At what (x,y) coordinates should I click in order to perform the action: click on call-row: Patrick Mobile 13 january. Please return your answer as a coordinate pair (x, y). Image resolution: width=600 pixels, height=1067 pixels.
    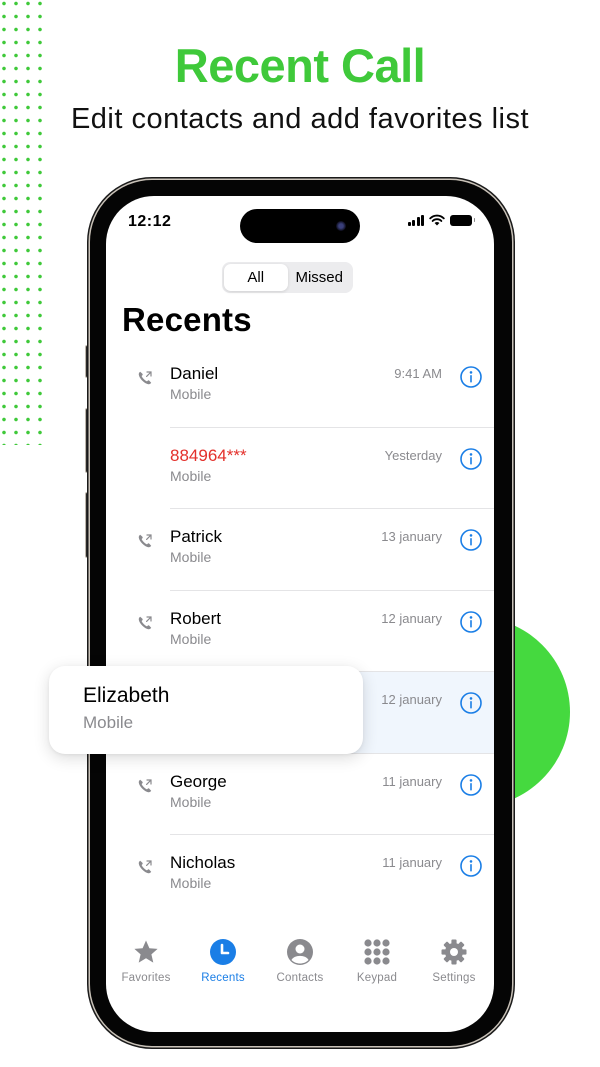
    Looking at the image, I should click on (300, 550).